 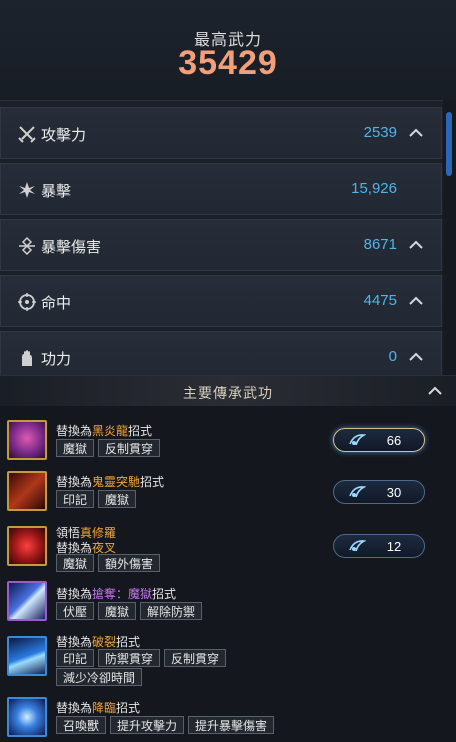 I want to click on skill-tags: 伏壓 魔獄 解除防禦, so click(x=131, y=613).